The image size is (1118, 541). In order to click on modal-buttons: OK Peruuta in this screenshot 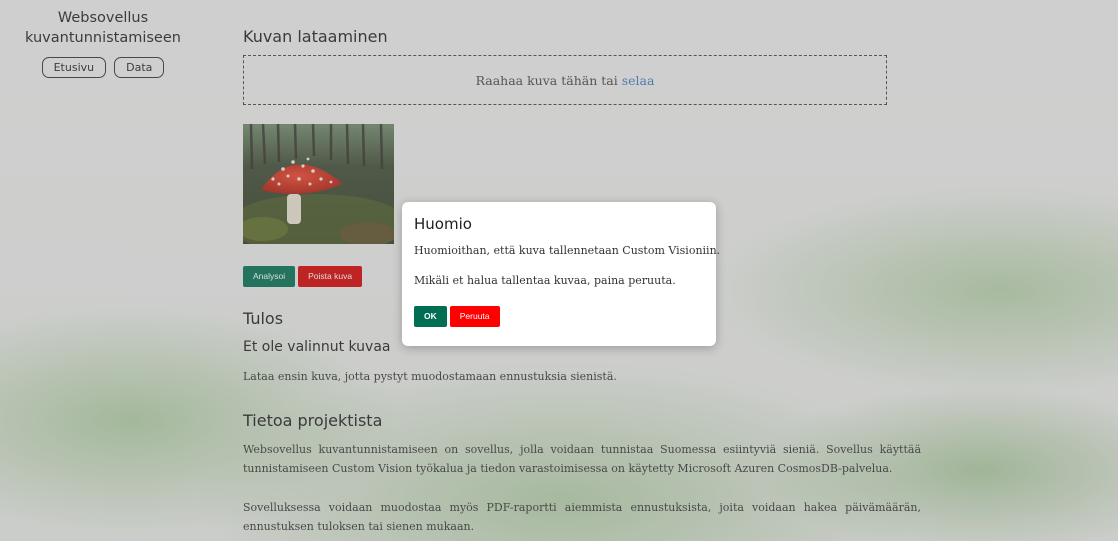, I will do `click(457, 316)`.